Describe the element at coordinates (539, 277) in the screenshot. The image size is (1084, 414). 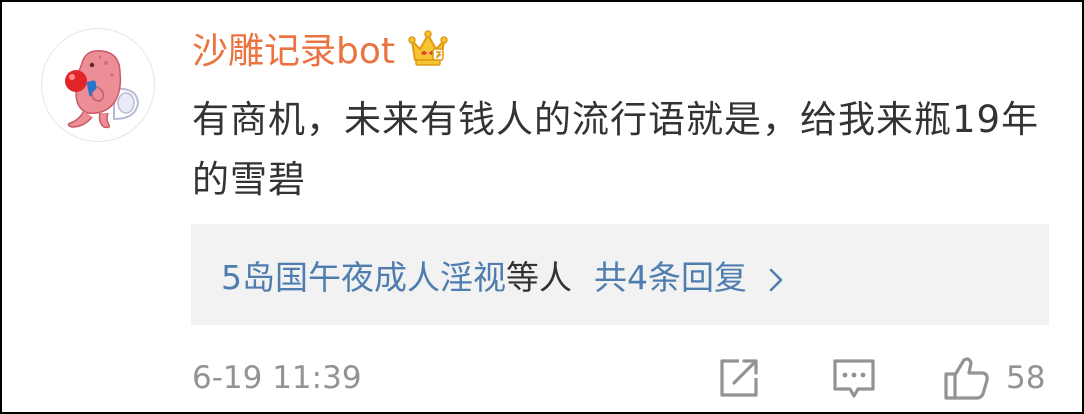
I see `reply-names-suffix: 等人` at that location.